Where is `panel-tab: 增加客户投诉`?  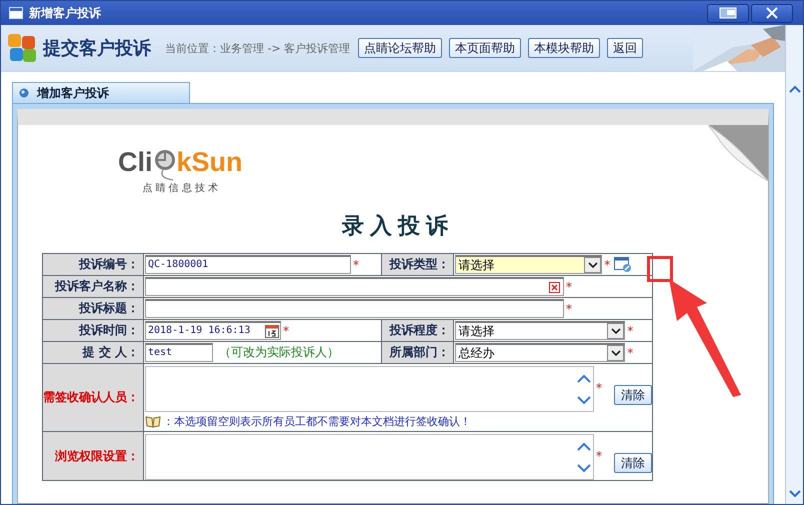 panel-tab: 增加客户投诉 is located at coordinates (101, 92).